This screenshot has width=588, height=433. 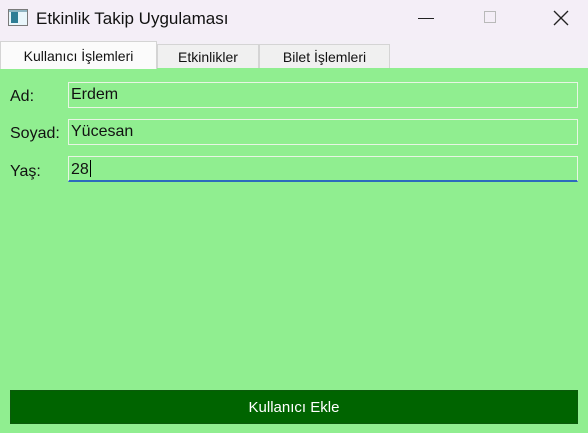 I want to click on last-name-label: Soyad:, so click(x=35, y=133).